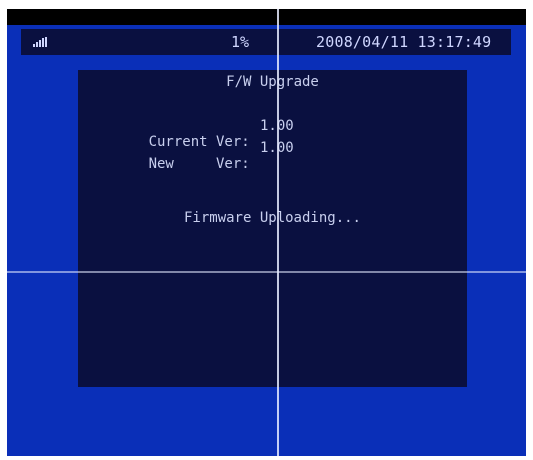  What do you see at coordinates (40, 42) in the screenshot?
I see `signal-icon` at bounding box center [40, 42].